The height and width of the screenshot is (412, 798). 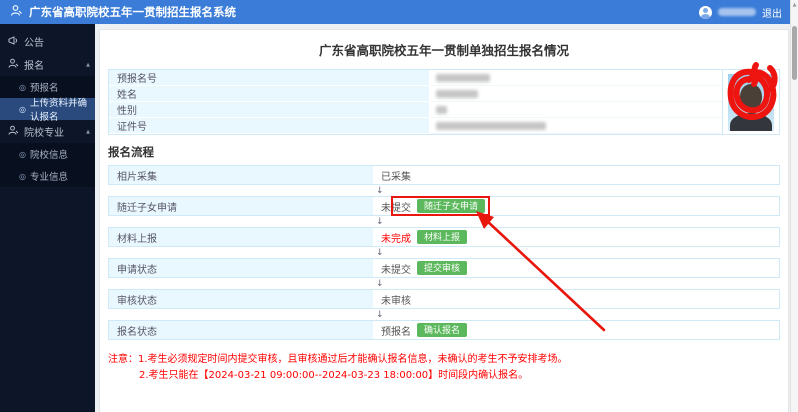 I want to click on candidate-photo-cell, so click(x=750, y=98).